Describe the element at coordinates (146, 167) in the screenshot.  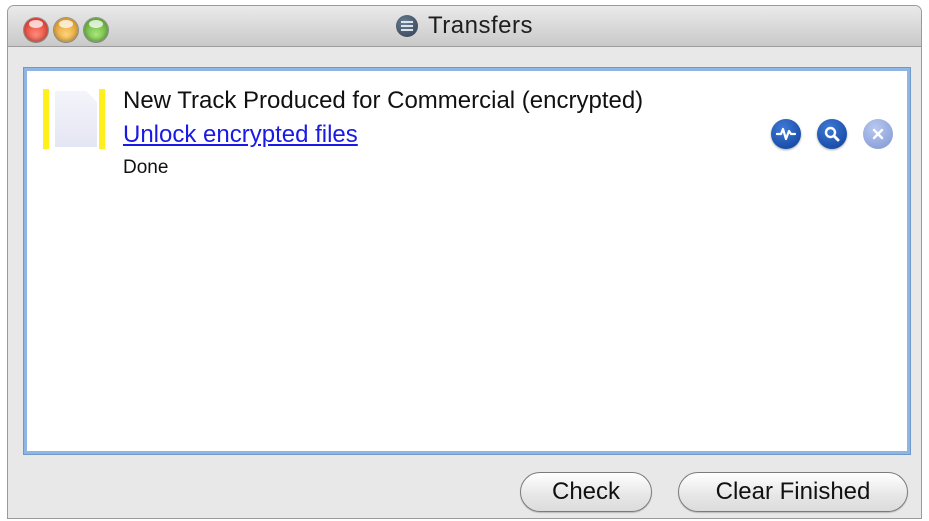
I see `transfer-status: Done` at that location.